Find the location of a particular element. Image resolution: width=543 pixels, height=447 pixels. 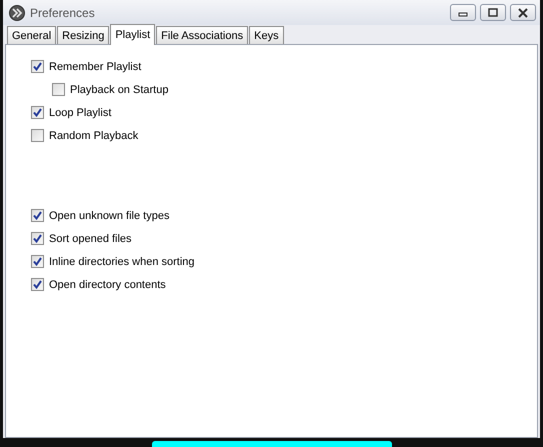

checkbox-label: Sort opened files is located at coordinates (90, 238).